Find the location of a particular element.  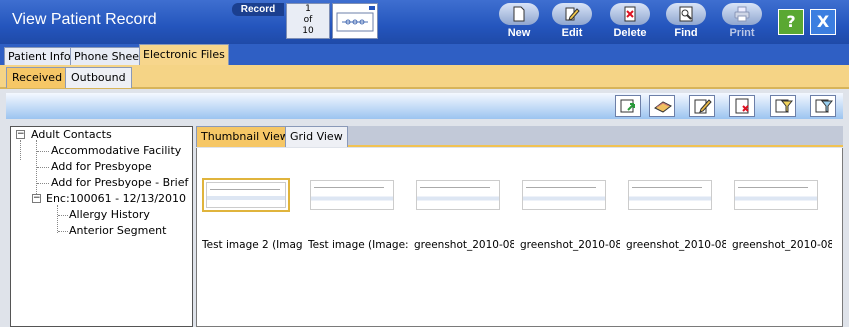

filter-icon is located at coordinates (783, 106).